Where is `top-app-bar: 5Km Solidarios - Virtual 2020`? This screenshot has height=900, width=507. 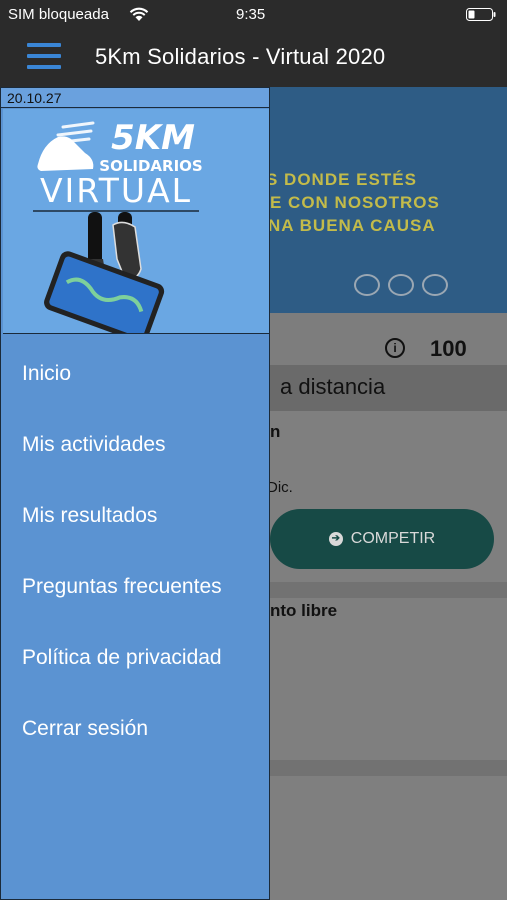 top-app-bar: 5Km Solidarios - Virtual 2020 is located at coordinates (253, 58).